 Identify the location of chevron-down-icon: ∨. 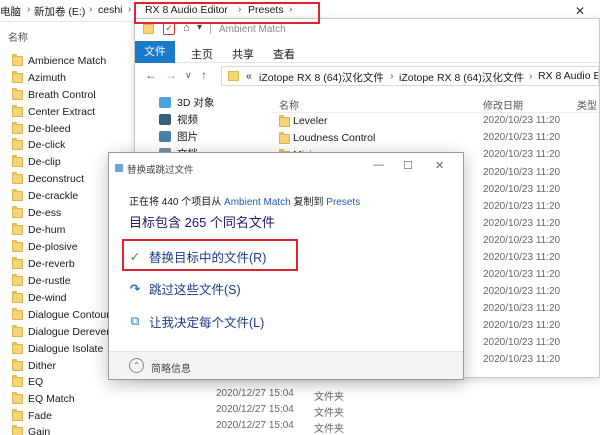
(188, 75).